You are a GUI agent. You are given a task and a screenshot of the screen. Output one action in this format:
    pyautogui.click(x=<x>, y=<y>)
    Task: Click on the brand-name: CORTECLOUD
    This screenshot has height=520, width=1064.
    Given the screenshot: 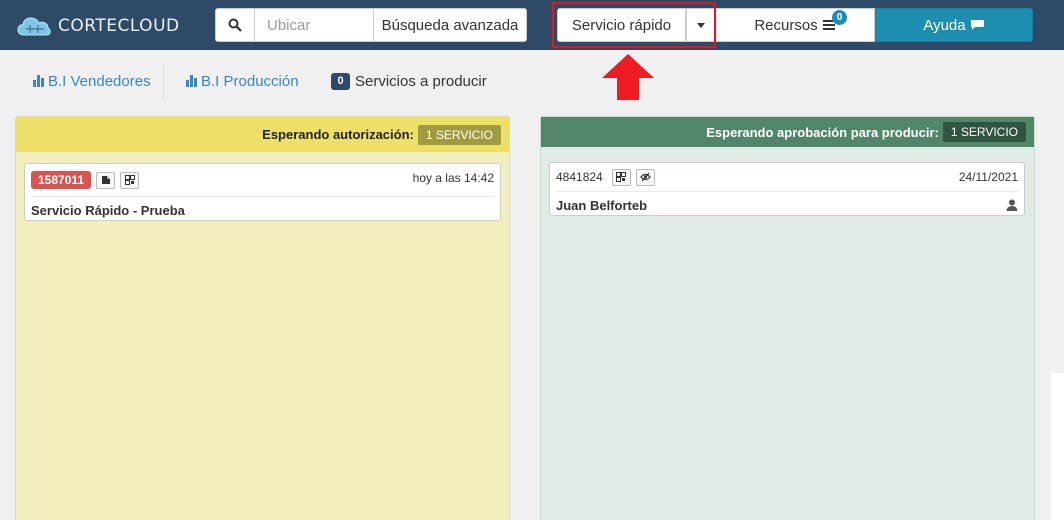 What is the action you would take?
    pyautogui.click(x=119, y=26)
    